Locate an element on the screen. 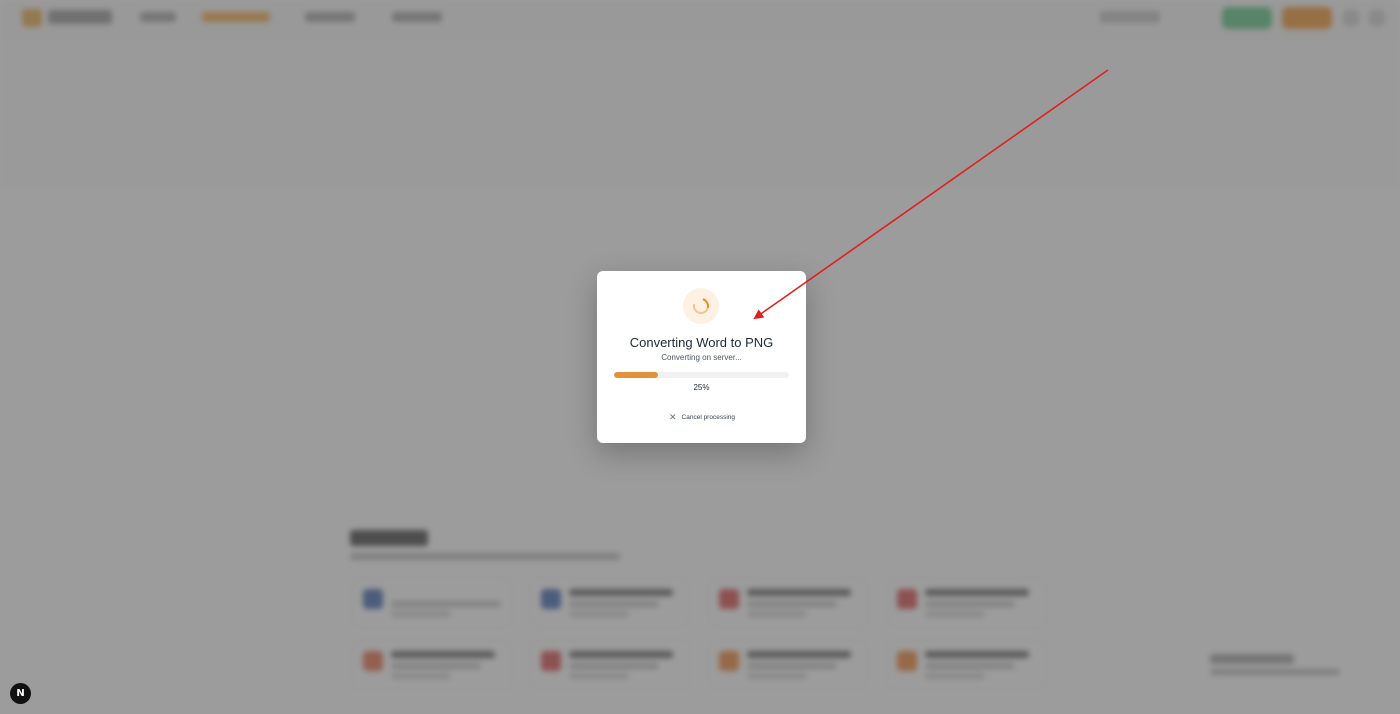 The height and width of the screenshot is (714, 1400). progress-bar is located at coordinates (701, 375).